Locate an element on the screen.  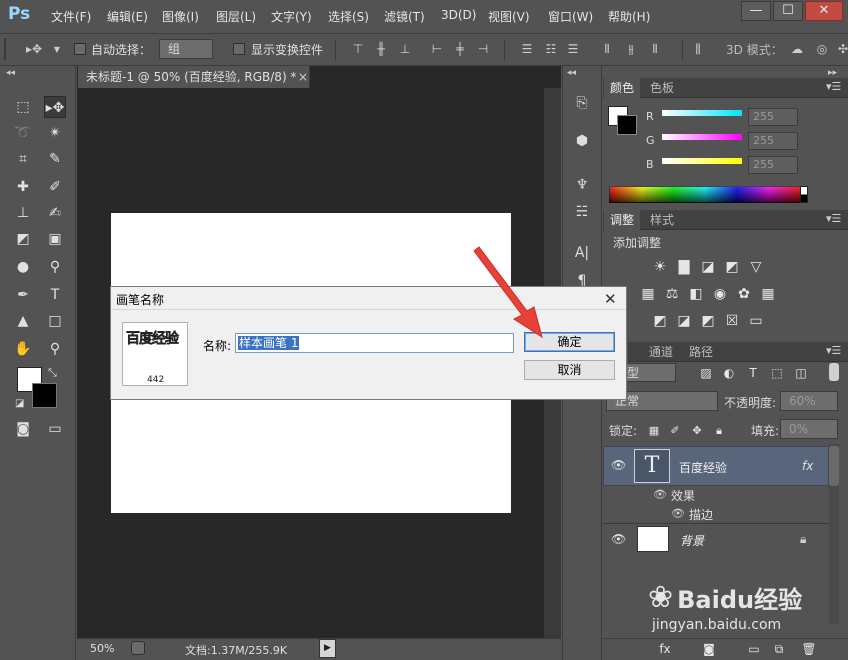
posterize-icon: ◪ is located at coordinates (684, 321).